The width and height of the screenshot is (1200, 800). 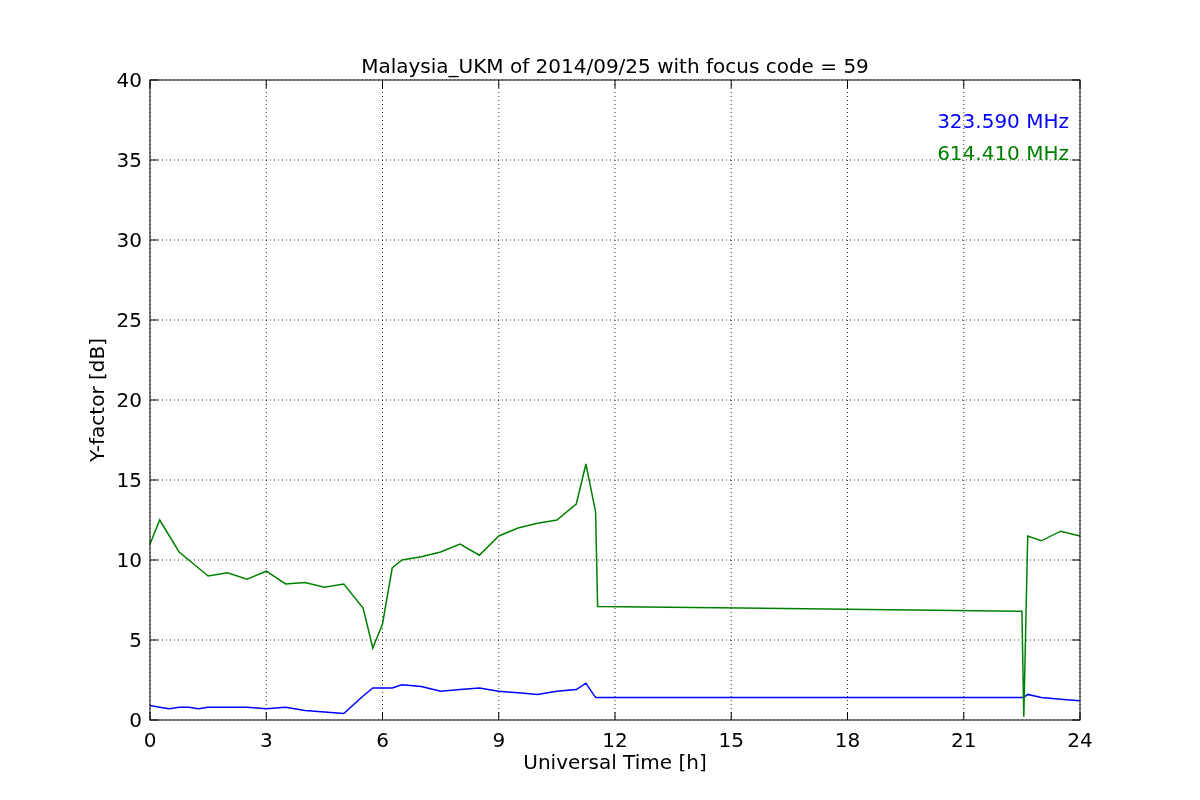 What do you see at coordinates (964, 740) in the screenshot?
I see `tick-label: 21` at bounding box center [964, 740].